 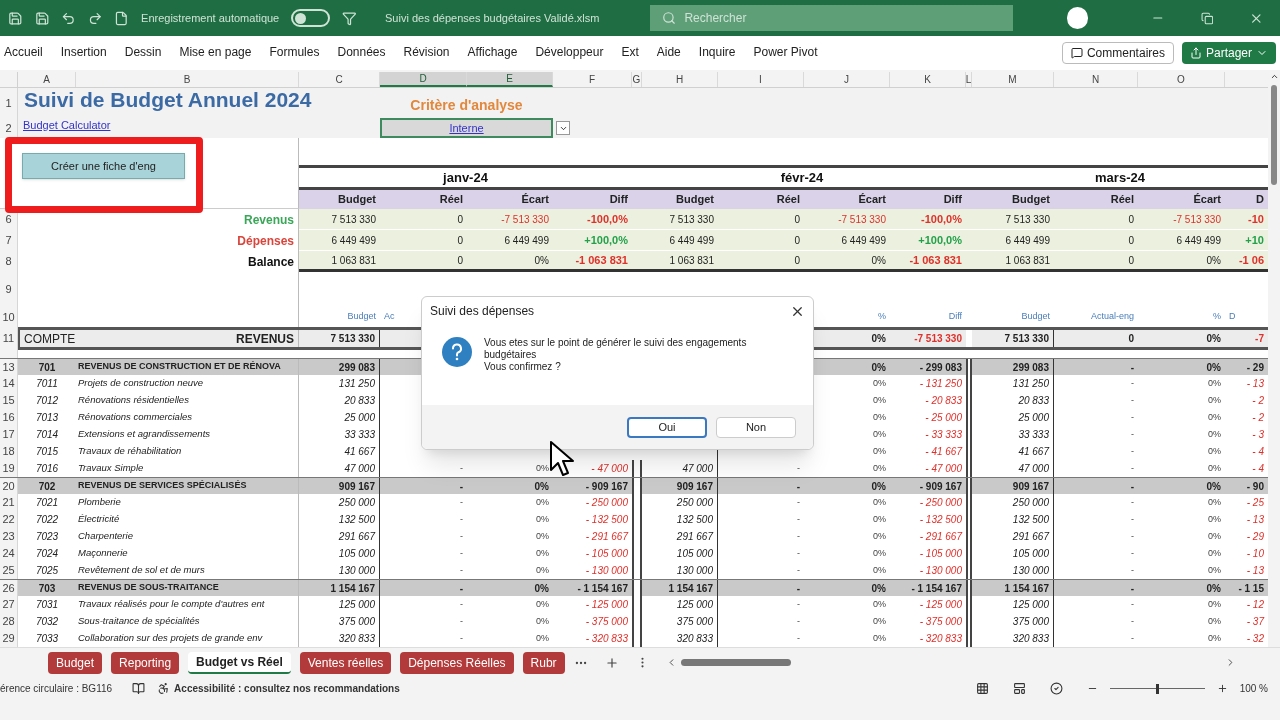 What do you see at coordinates (569, 53) in the screenshot?
I see `ribbon-tab: Développeur` at bounding box center [569, 53].